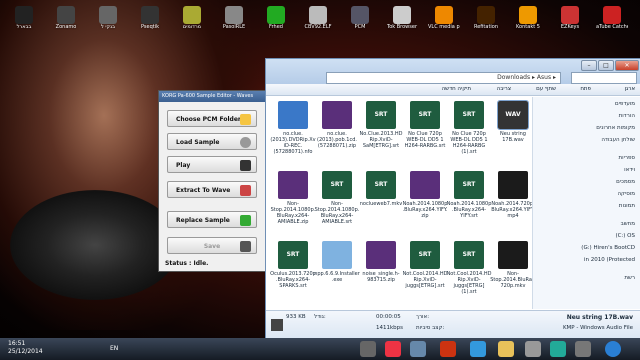  I want to click on desktop-icon: CBV92.ELF, so click(318, 18).